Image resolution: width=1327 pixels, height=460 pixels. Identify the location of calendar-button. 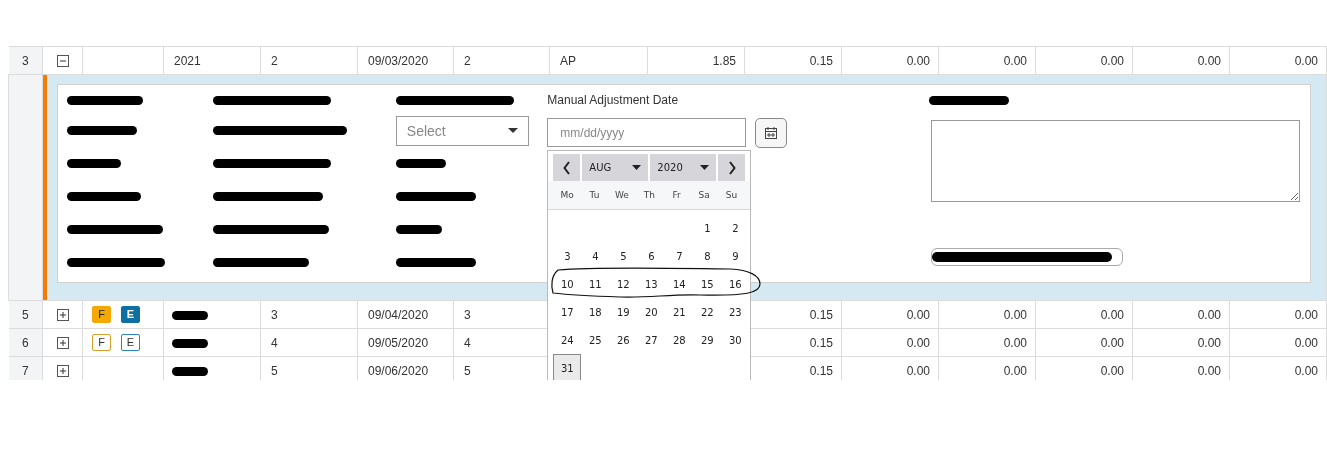
(771, 133).